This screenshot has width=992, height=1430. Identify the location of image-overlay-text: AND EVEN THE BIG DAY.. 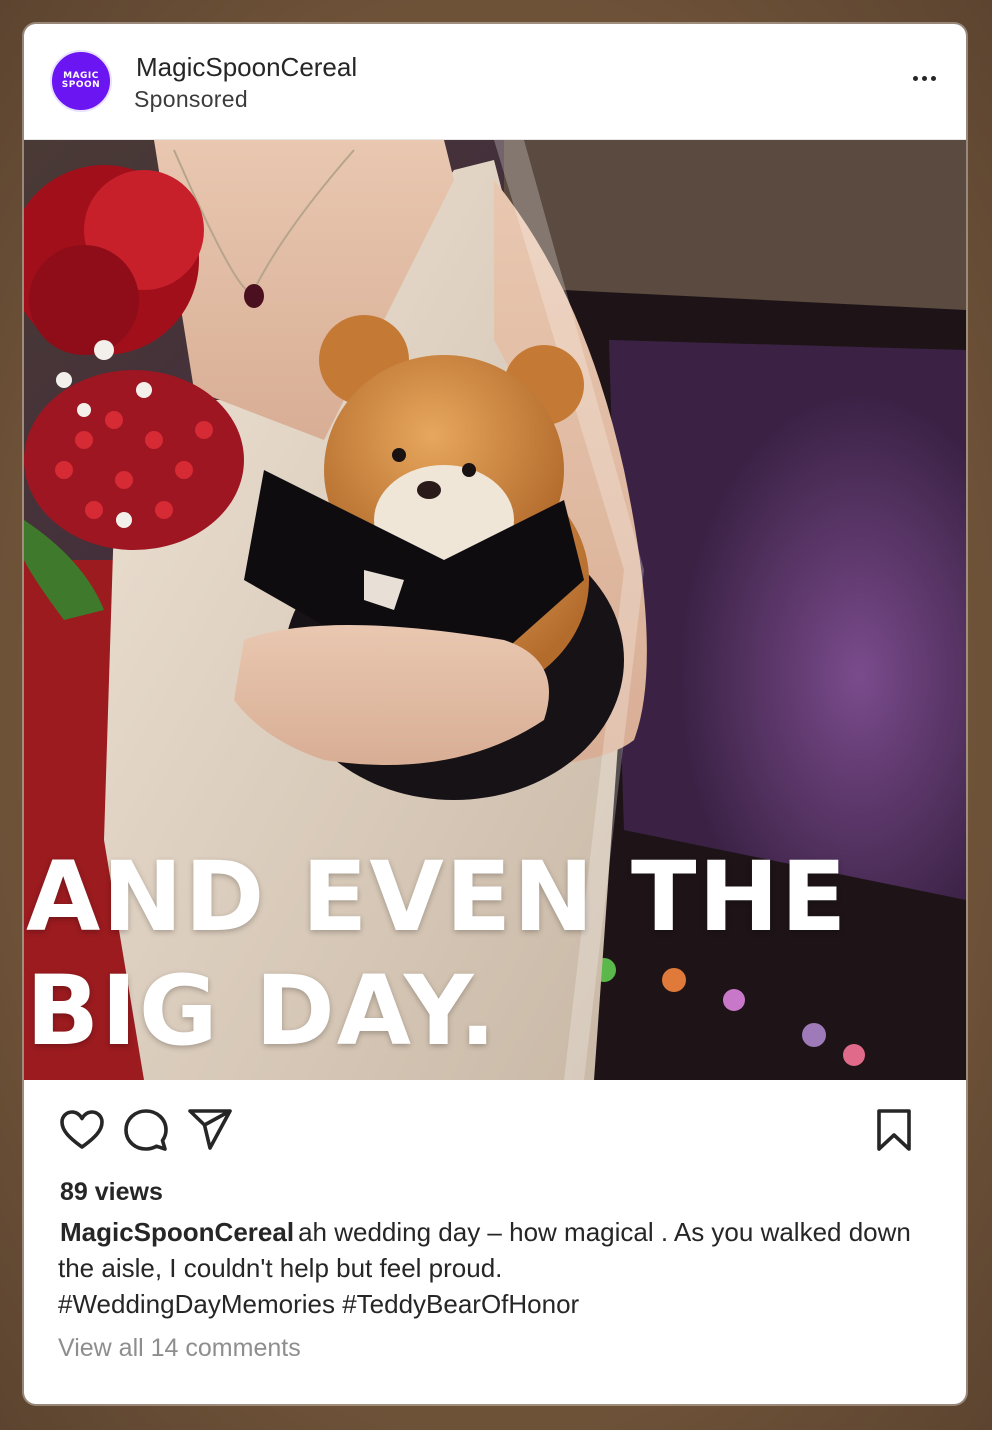
(437, 954).